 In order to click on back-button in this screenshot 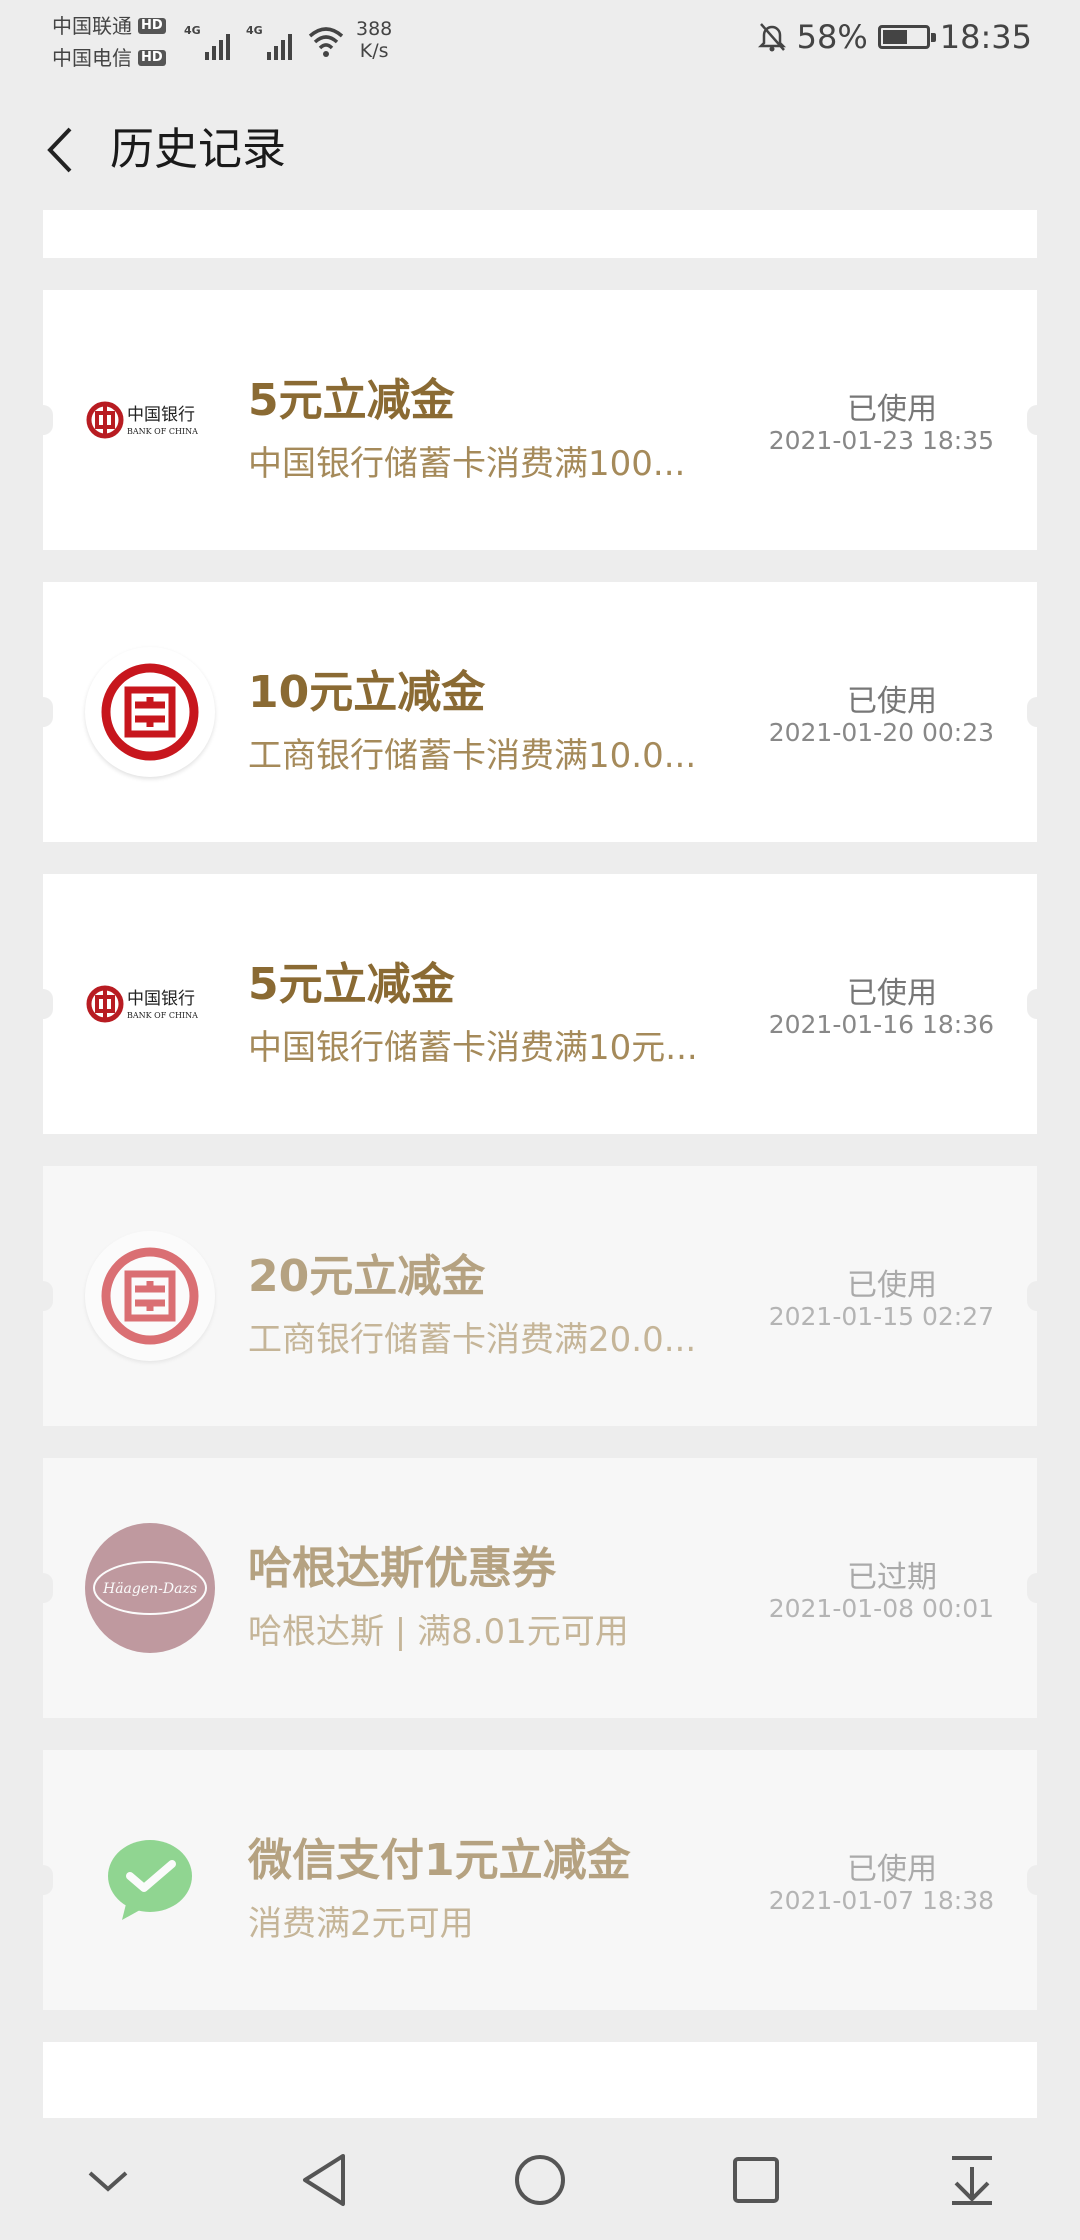, I will do `click(59, 150)`.